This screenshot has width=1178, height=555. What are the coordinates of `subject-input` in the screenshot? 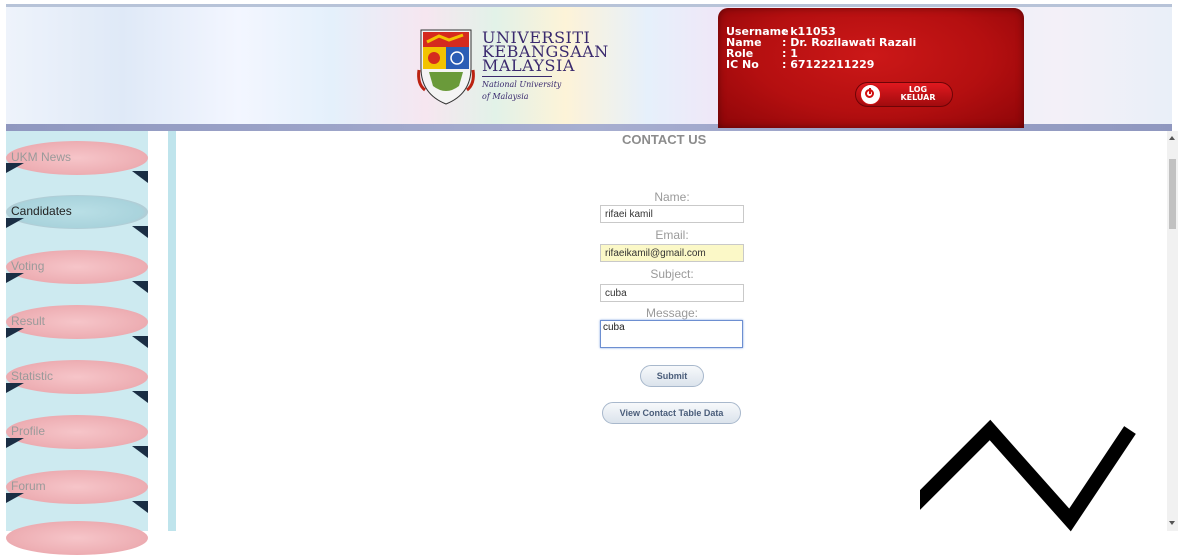 It's located at (672, 293).